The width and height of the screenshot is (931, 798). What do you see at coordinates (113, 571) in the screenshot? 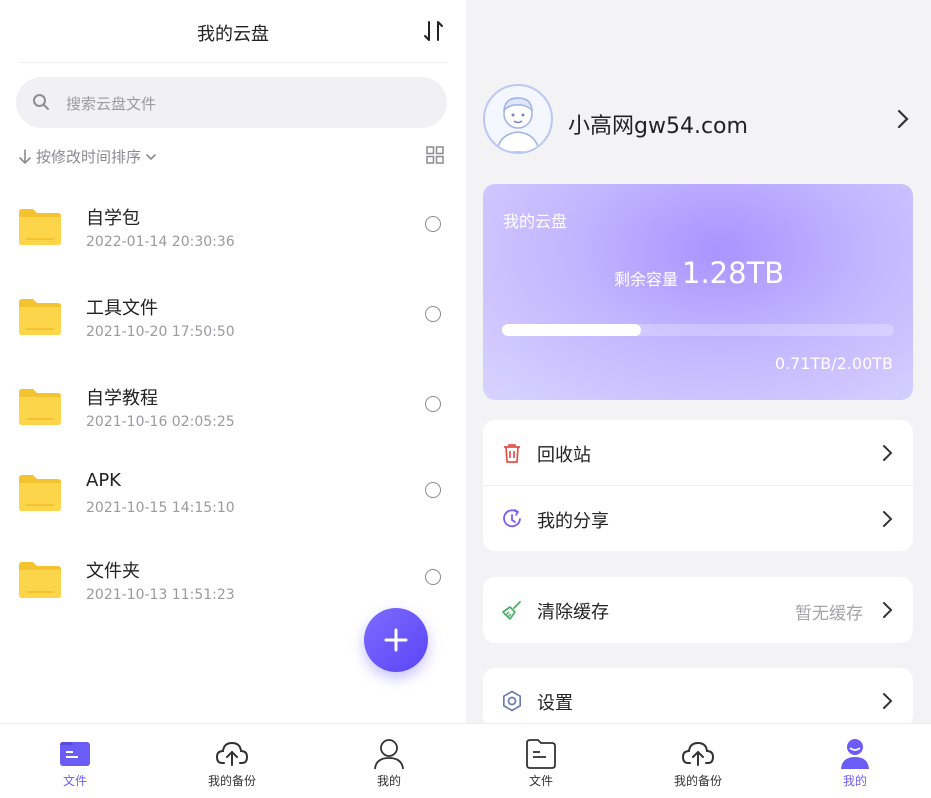
I see `file-name: 文件夹` at bounding box center [113, 571].